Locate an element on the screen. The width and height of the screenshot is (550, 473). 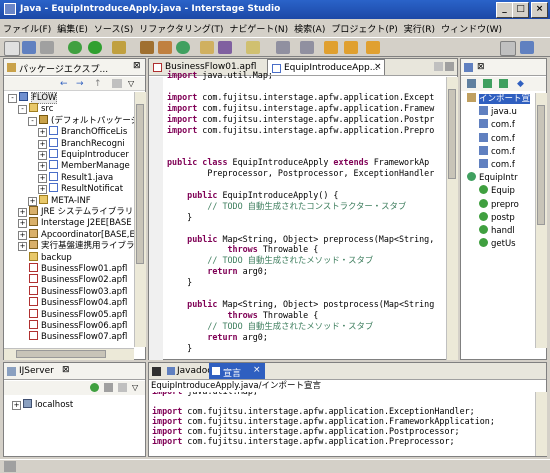
tree-item: BusinessFlow01.apfl is located at coordinates (72, 268).